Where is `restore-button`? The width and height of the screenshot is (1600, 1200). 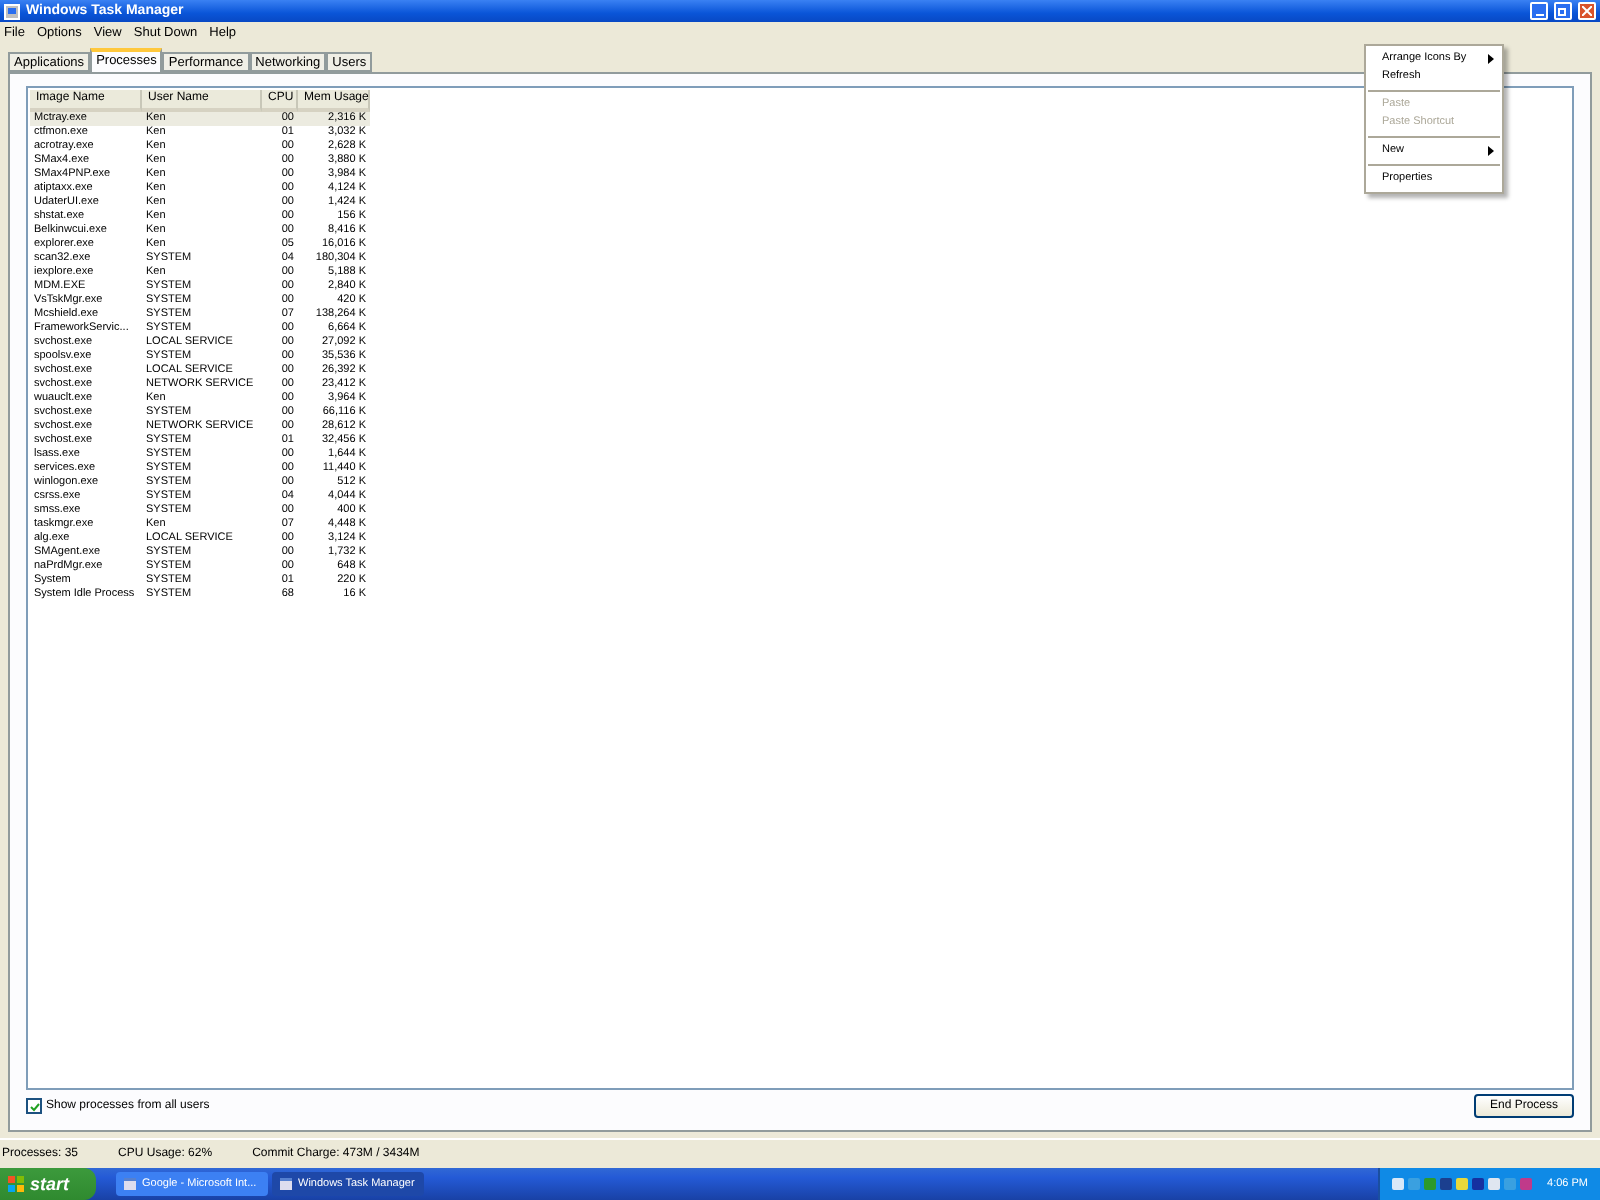
restore-button is located at coordinates (1563, 11).